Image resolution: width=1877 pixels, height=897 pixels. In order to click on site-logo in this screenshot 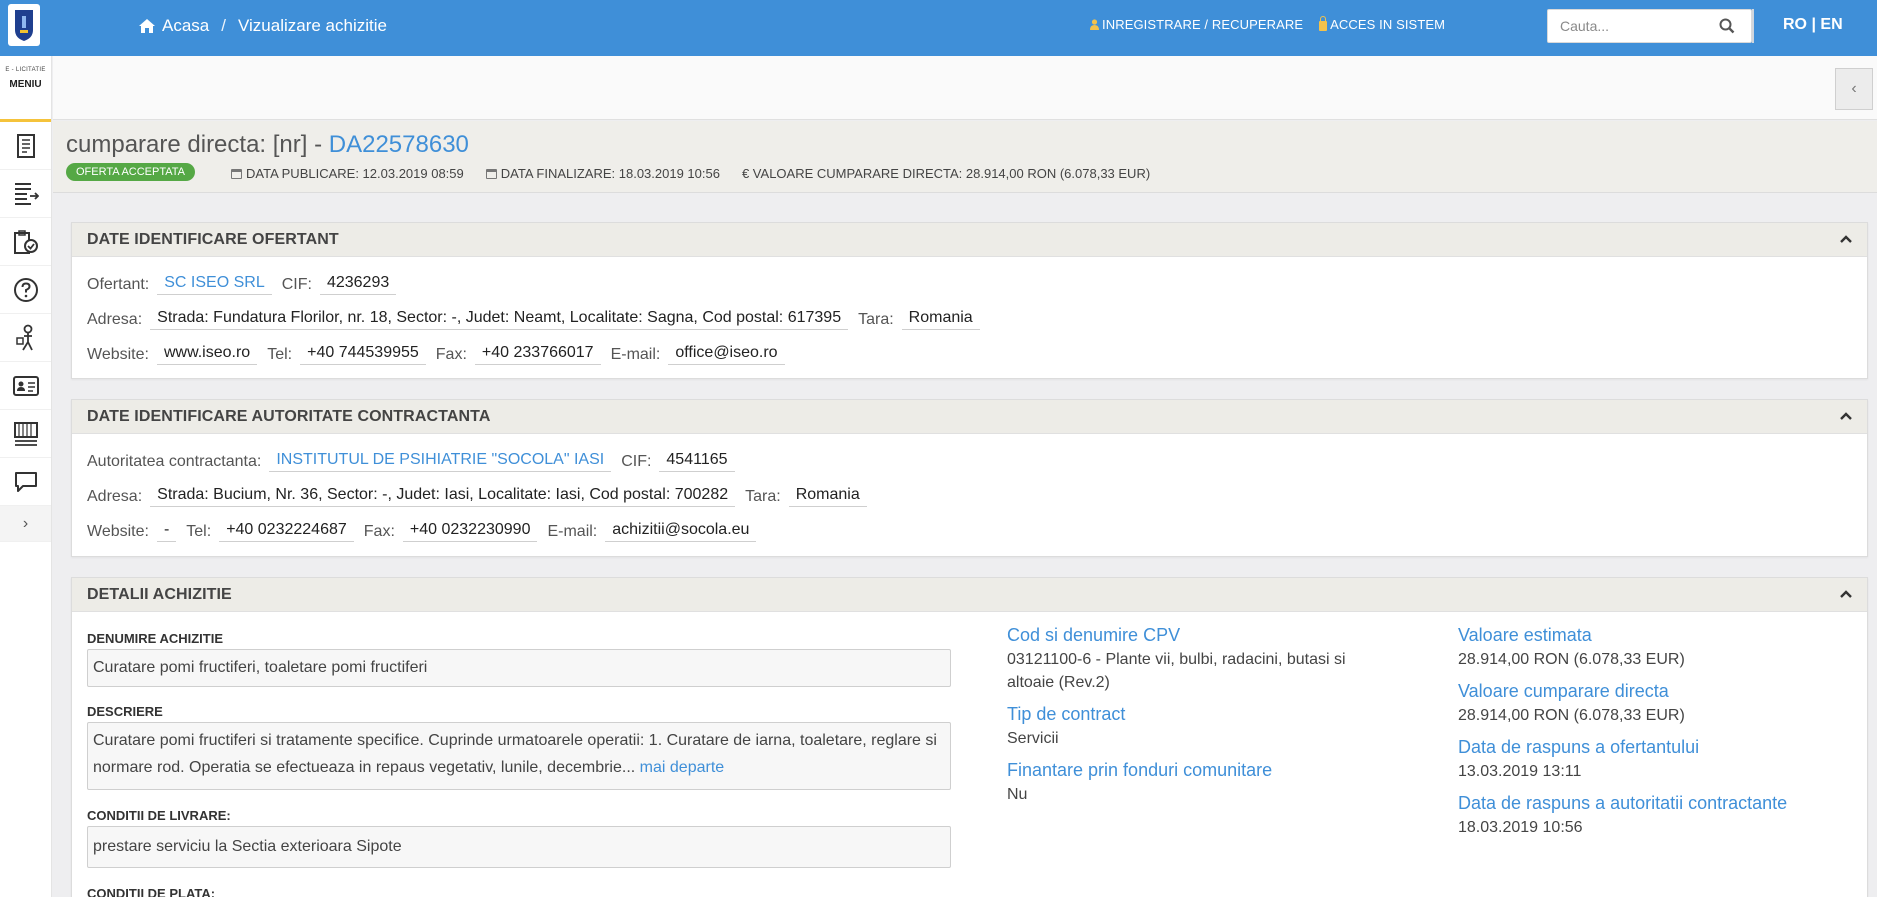, I will do `click(24, 25)`.